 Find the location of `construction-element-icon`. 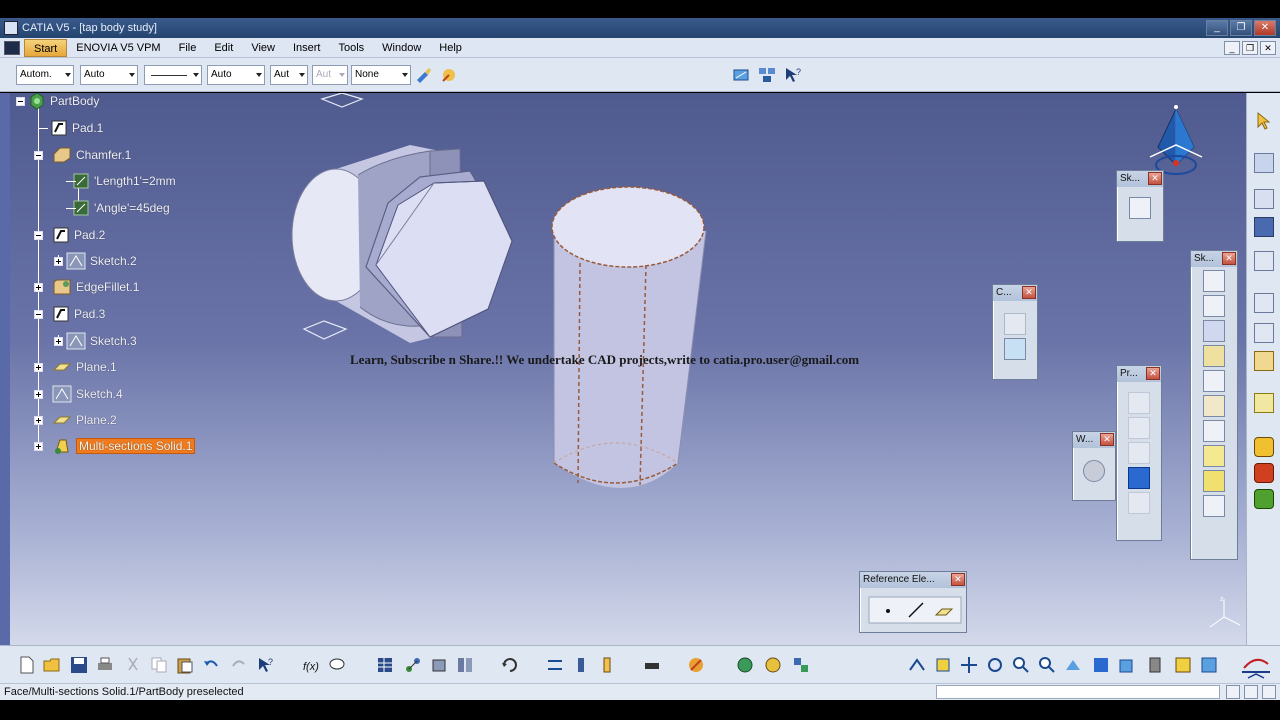

construction-element-icon is located at coordinates (1264, 303).